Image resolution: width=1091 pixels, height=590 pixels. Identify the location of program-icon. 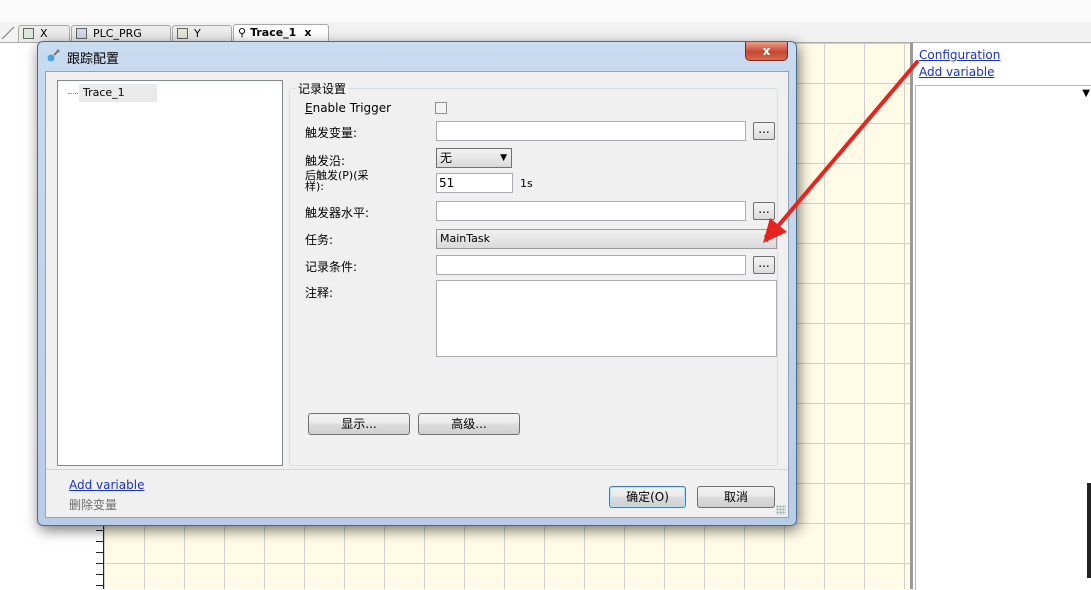
(81, 33).